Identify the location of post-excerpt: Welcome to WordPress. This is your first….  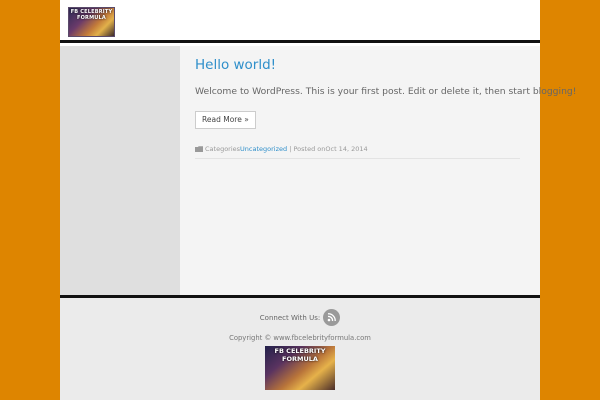
(386, 91).